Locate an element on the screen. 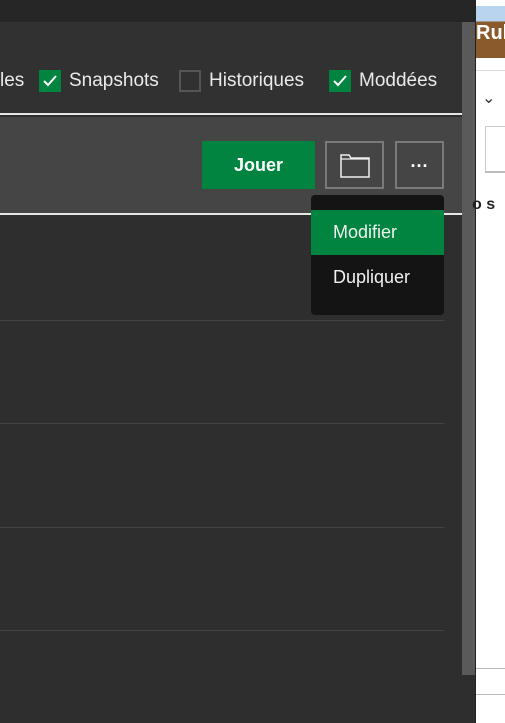  options-dropdown: Modifier Dupliquer is located at coordinates (377, 255).